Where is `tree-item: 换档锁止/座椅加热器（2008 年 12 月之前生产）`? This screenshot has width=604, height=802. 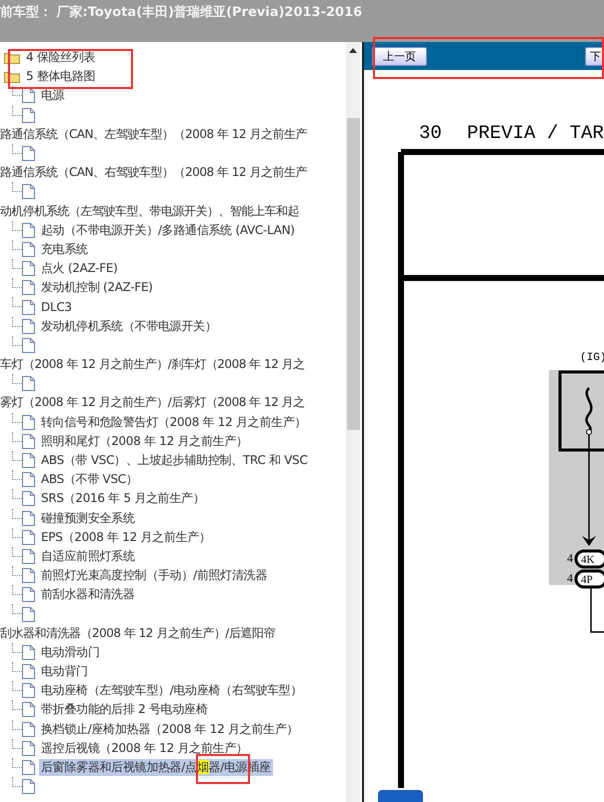
tree-item: 换档锁止/座椅加热器（2008 年 12 月之前生产） is located at coordinates (169, 729).